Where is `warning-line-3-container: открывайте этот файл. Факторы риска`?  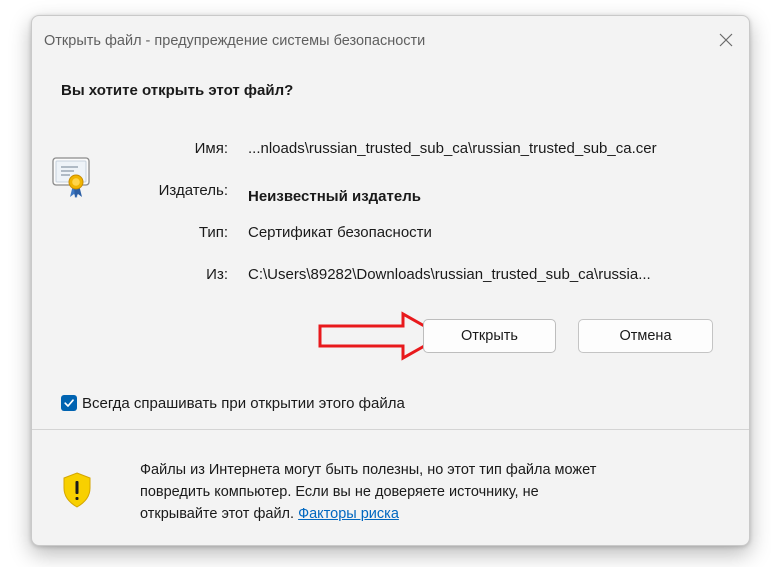 warning-line-3-container: открывайте этот файл. Факторы риска is located at coordinates (435, 514).